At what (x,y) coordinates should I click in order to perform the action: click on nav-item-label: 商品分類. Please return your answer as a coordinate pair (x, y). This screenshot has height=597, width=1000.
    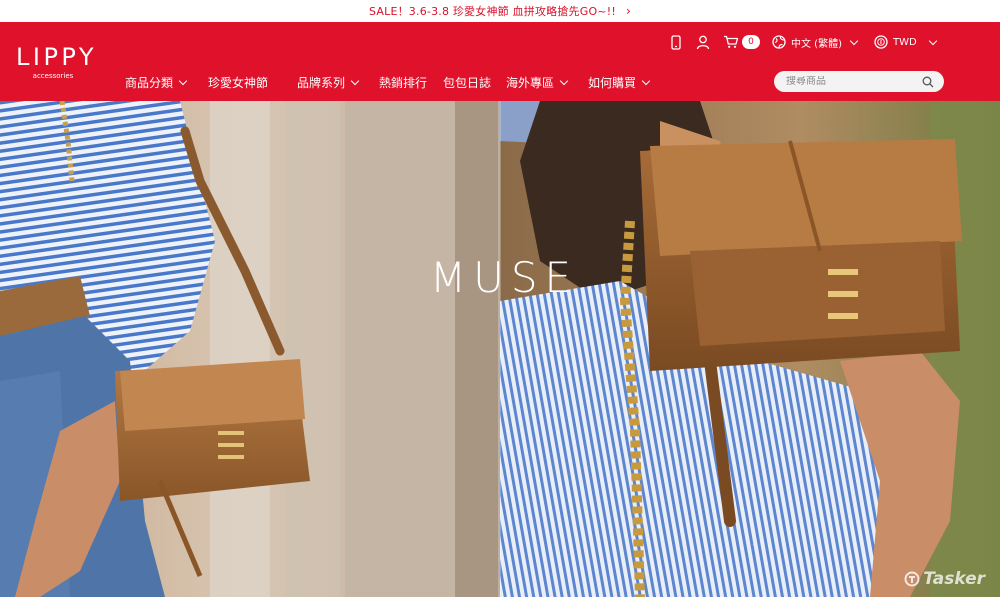
    Looking at the image, I should click on (149, 82).